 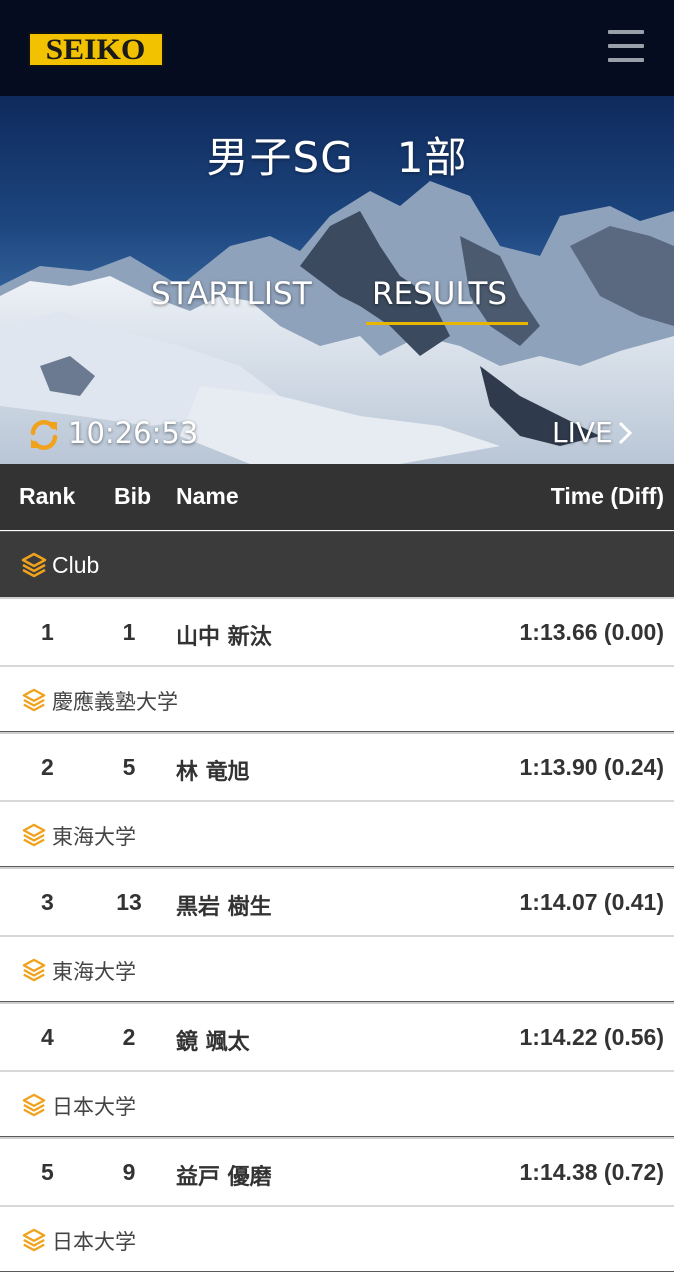 I want to click on result-bib: 5, so click(x=129, y=767).